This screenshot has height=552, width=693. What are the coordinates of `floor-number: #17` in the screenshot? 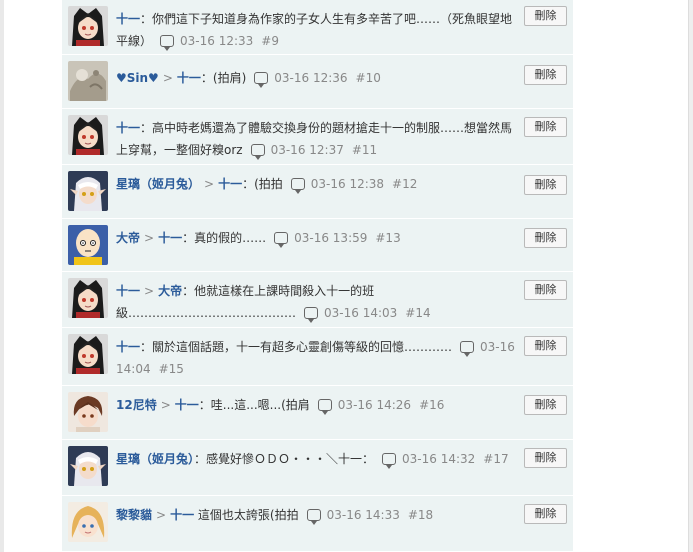 It's located at (495, 459).